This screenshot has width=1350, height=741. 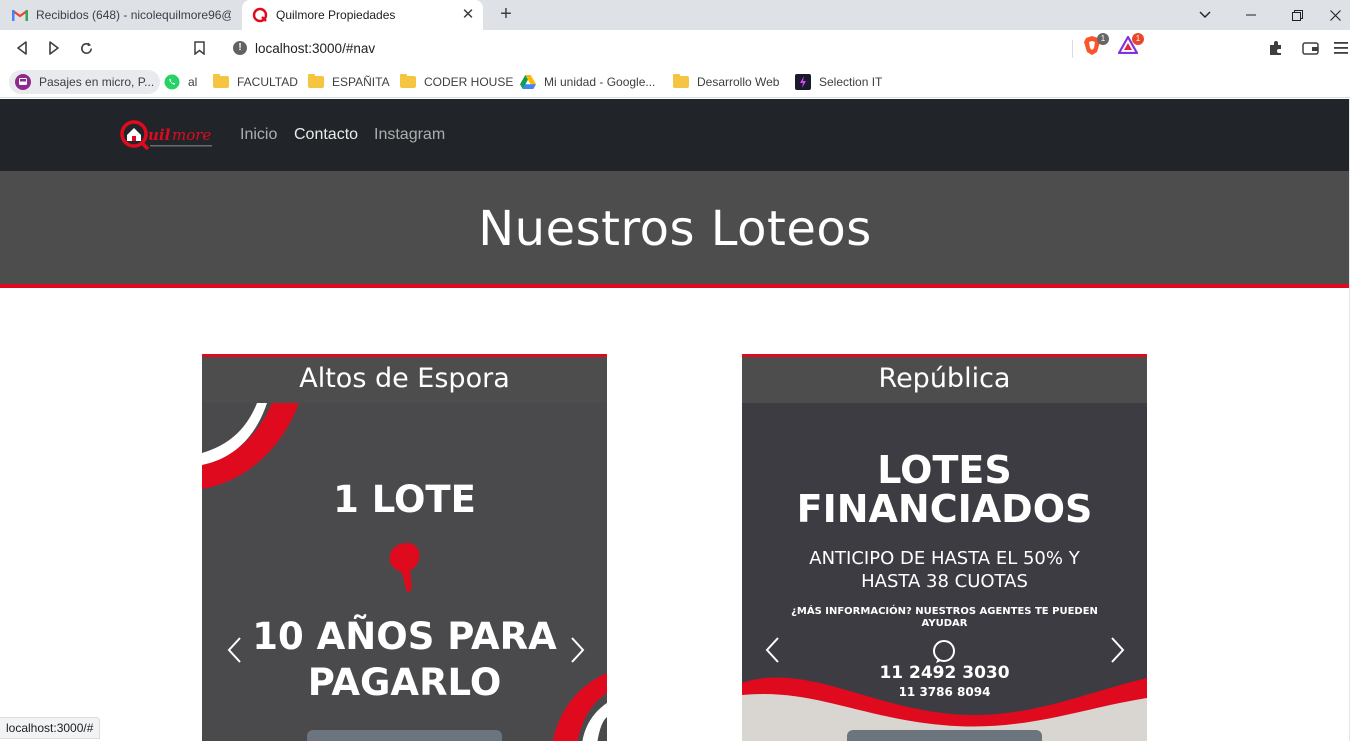 I want to click on bookmark-label: al, so click(x=193, y=82).